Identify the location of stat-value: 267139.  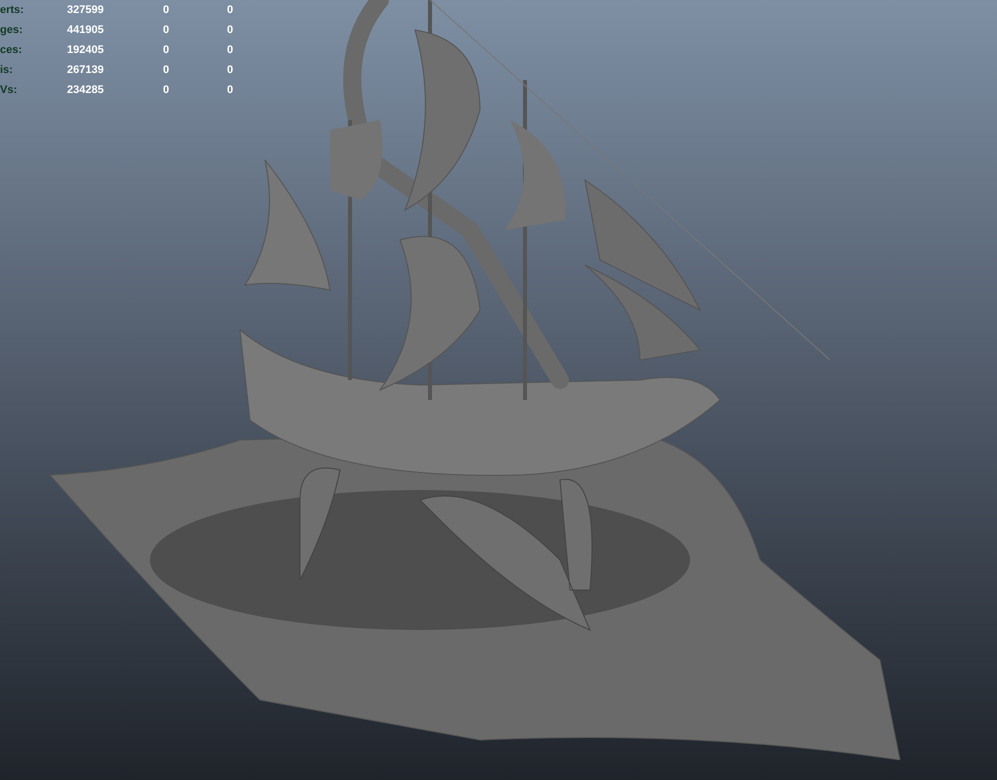
(86, 70).